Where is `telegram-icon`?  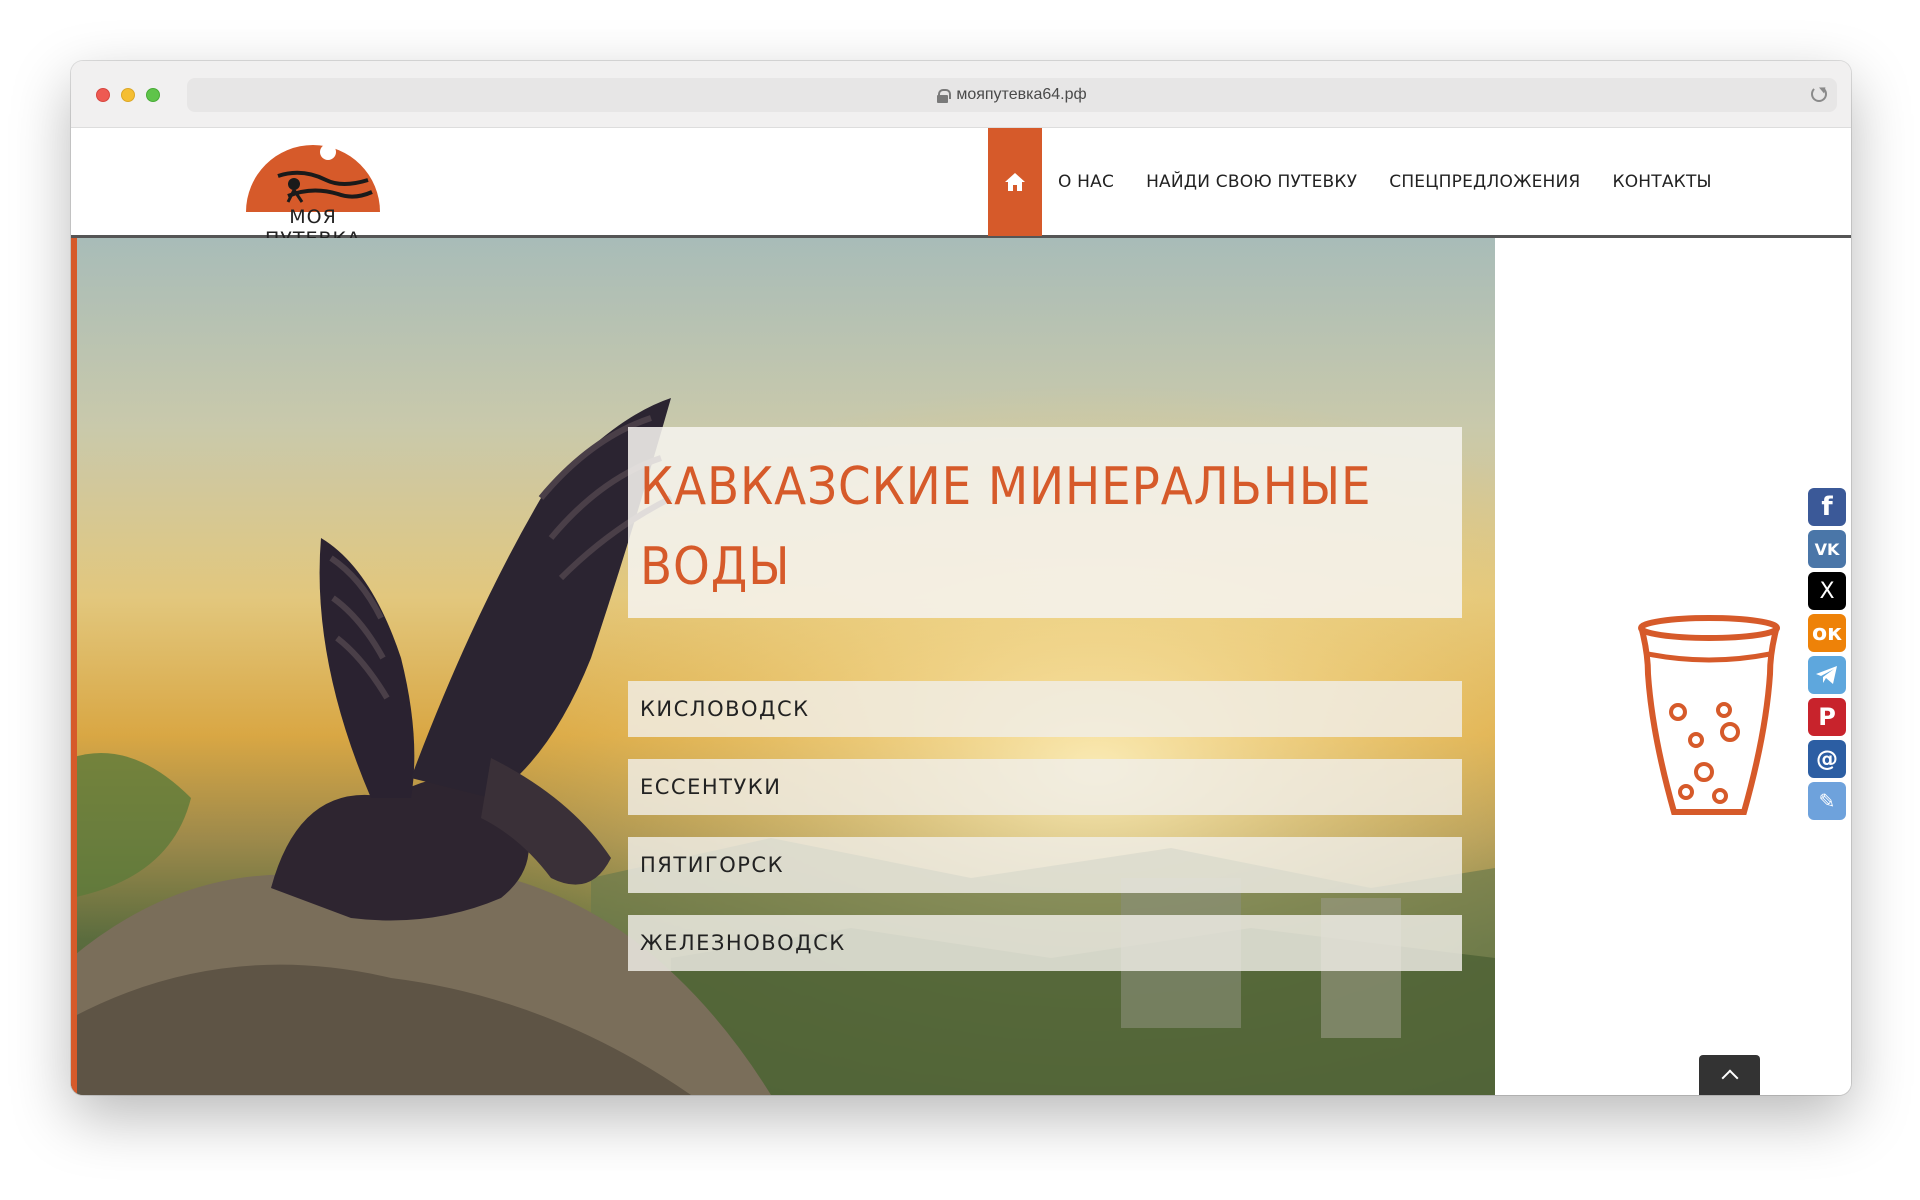
telegram-icon is located at coordinates (1827, 675).